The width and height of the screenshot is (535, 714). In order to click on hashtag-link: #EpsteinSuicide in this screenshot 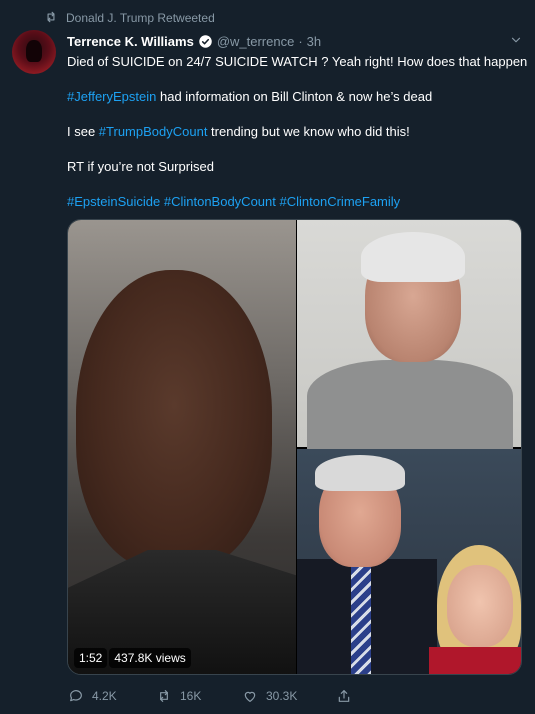, I will do `click(113, 201)`.